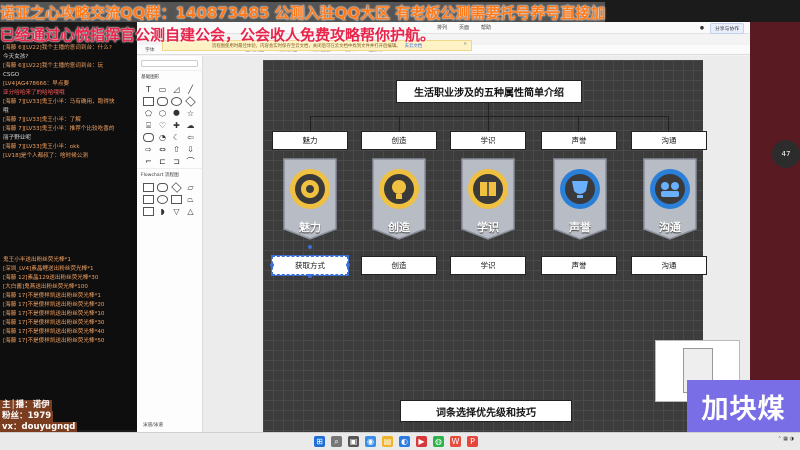 The height and width of the screenshot is (450, 800). What do you see at coordinates (310, 199) in the screenshot?
I see `badge-charm: 魅力` at bounding box center [310, 199].